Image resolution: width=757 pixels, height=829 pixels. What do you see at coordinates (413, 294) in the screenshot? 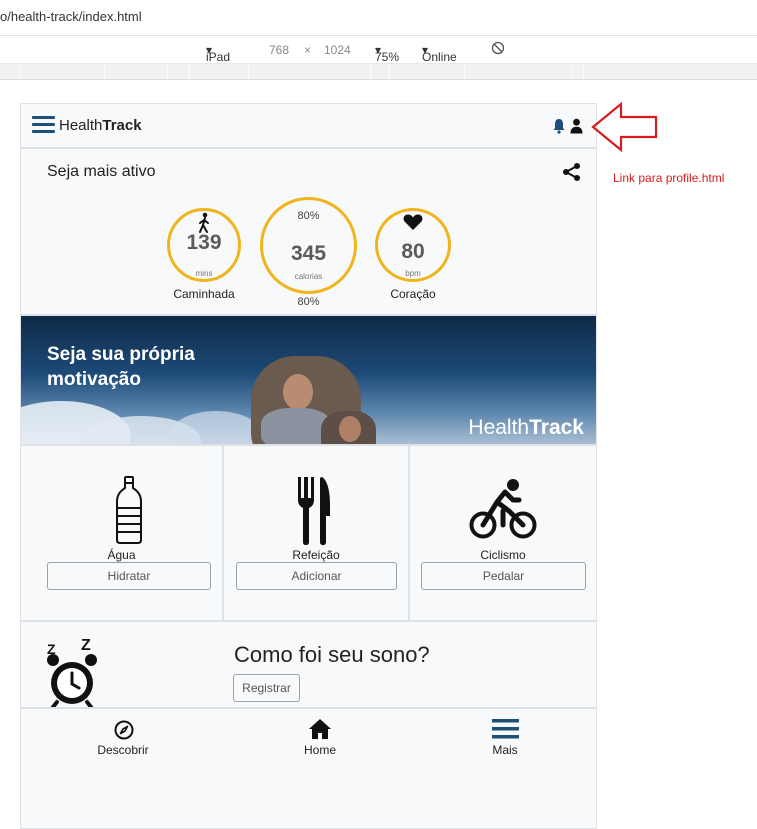
I see `heart-label: Coração` at bounding box center [413, 294].